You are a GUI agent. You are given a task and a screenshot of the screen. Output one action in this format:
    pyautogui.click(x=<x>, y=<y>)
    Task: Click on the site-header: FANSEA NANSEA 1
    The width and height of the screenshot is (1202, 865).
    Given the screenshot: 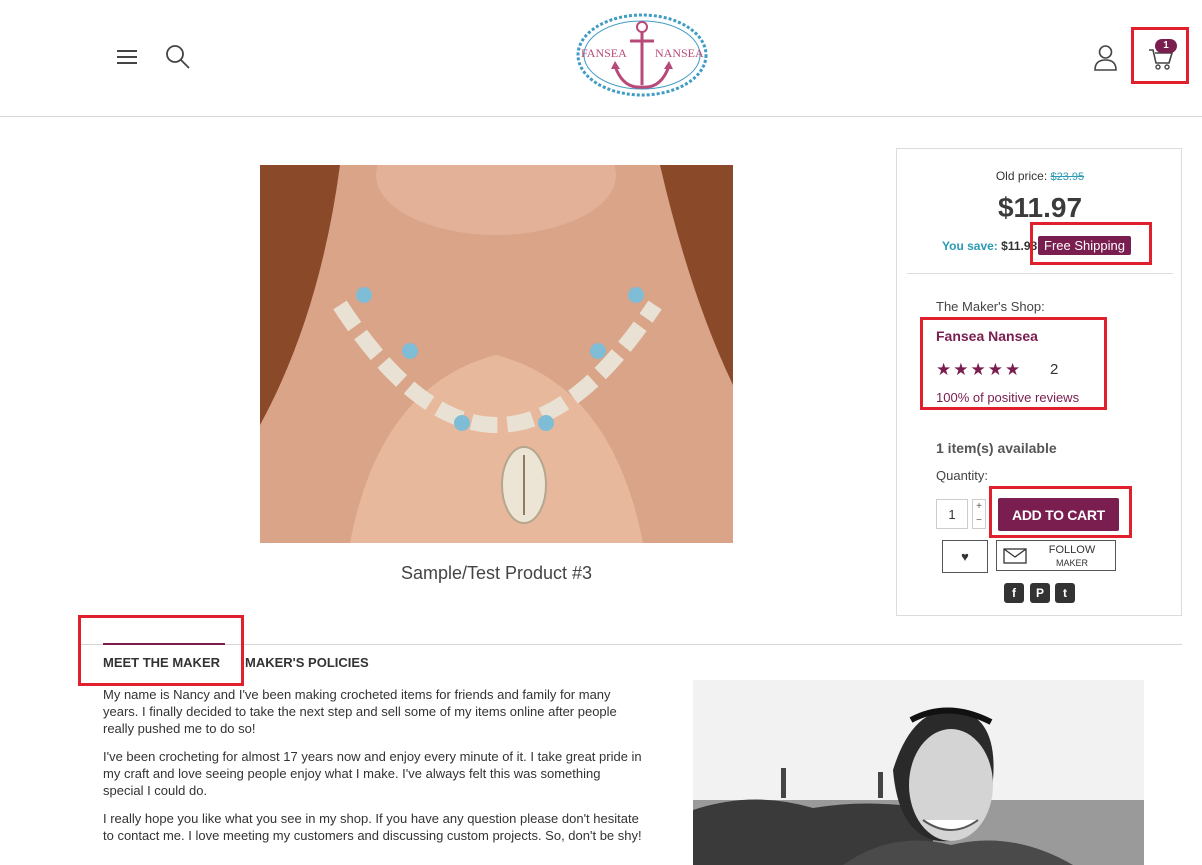 What is the action you would take?
    pyautogui.click(x=601, y=58)
    